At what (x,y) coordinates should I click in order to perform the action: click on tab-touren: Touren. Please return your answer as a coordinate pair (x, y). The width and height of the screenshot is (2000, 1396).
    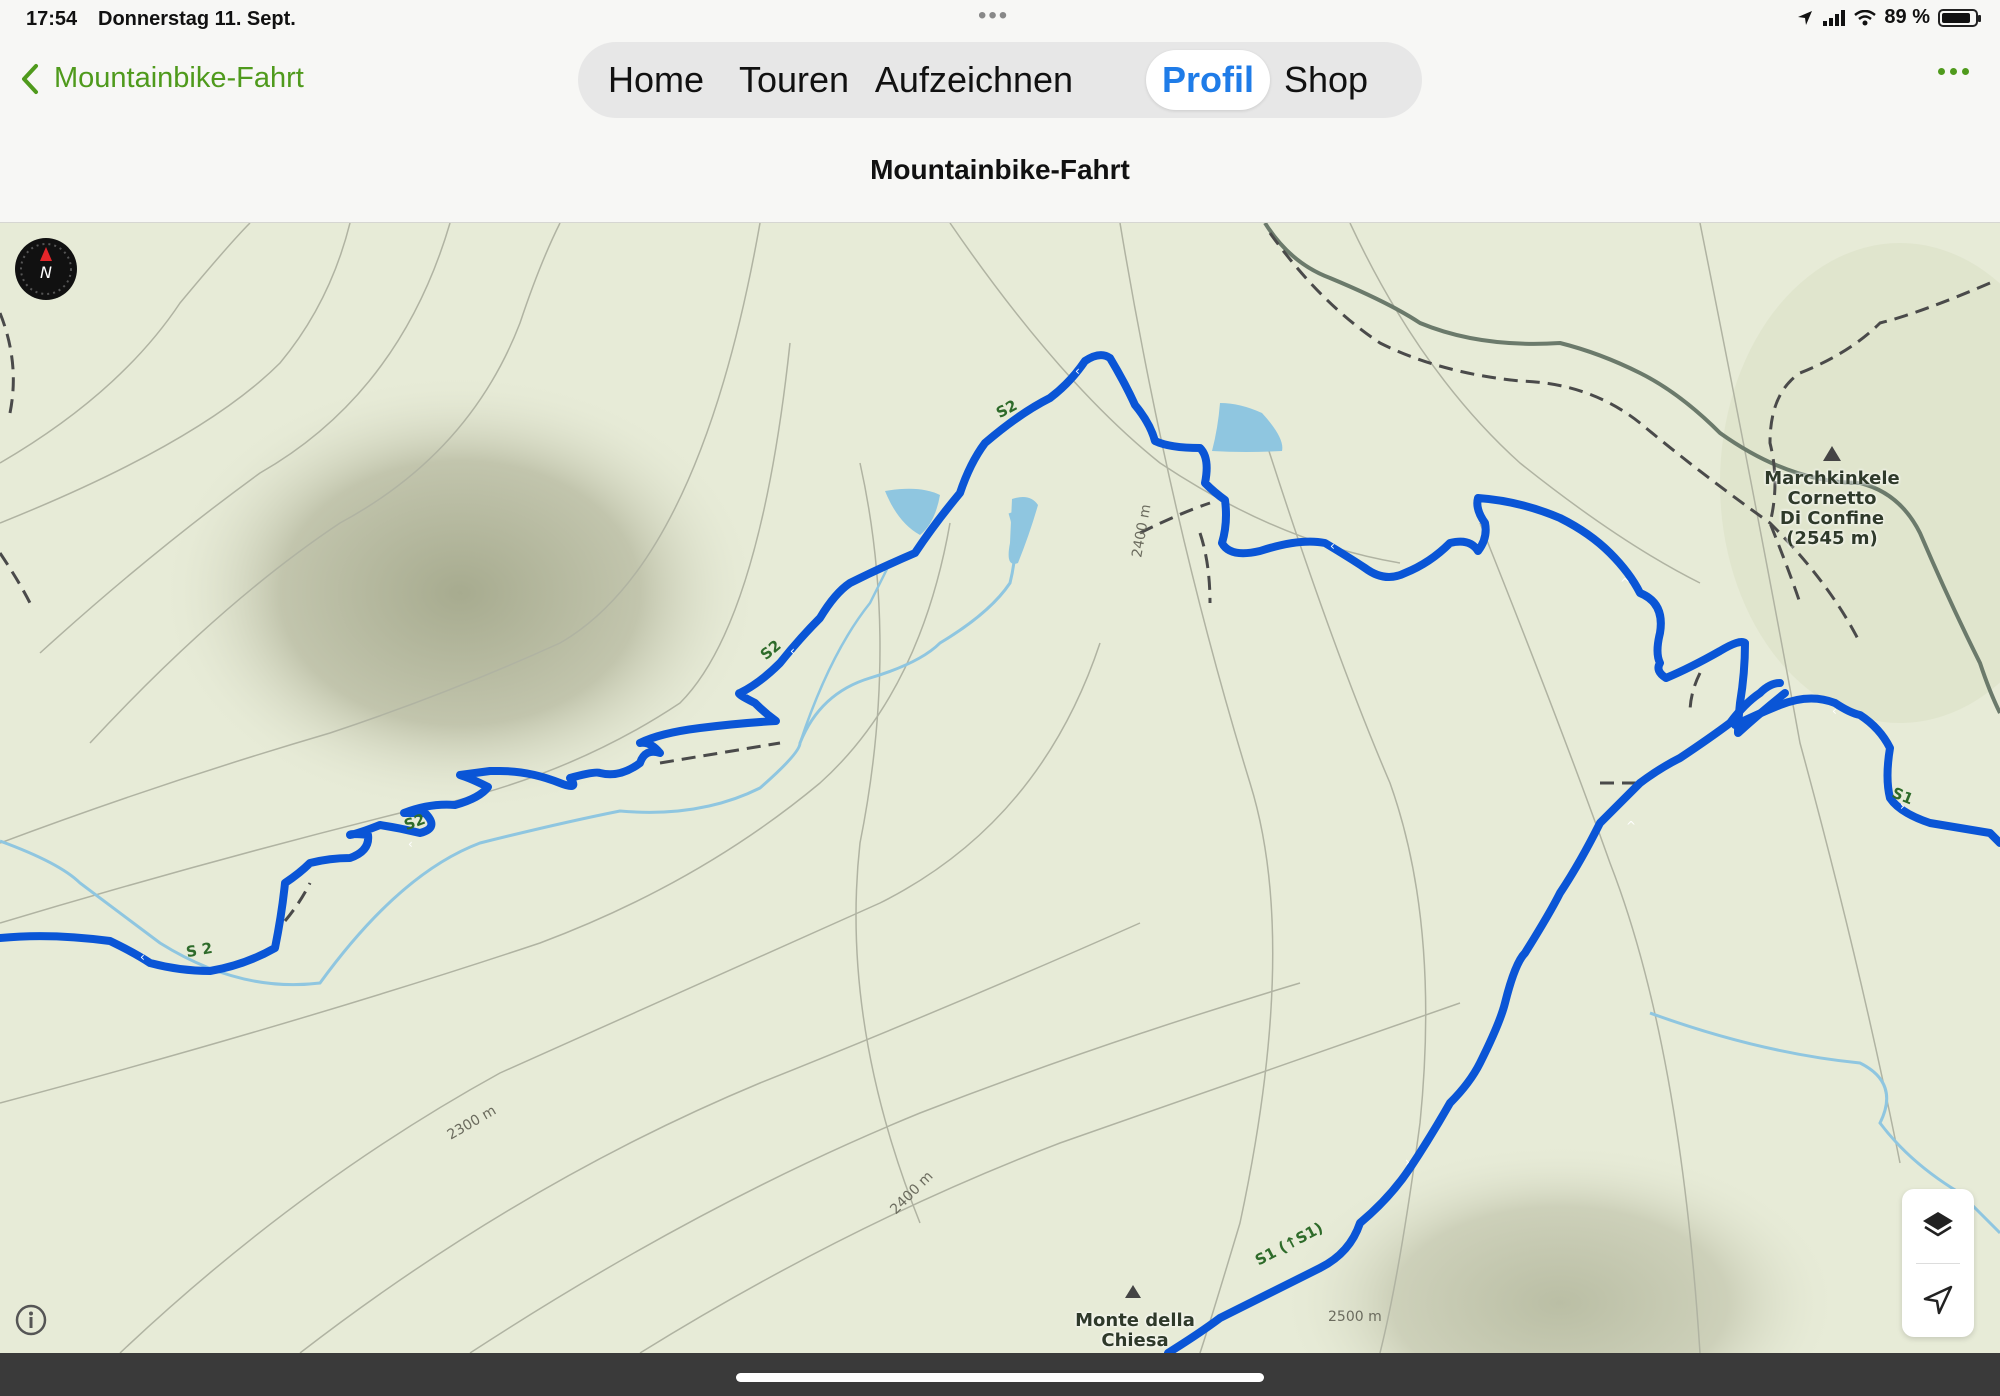
    Looking at the image, I should click on (794, 80).